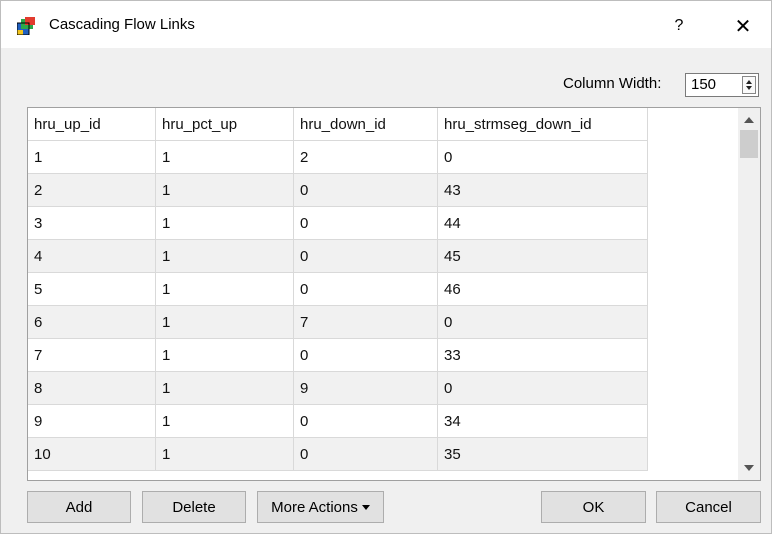  Describe the element at coordinates (386, 24) in the screenshot. I see `title-bar: Cascading Flow Links ? ✕` at that location.